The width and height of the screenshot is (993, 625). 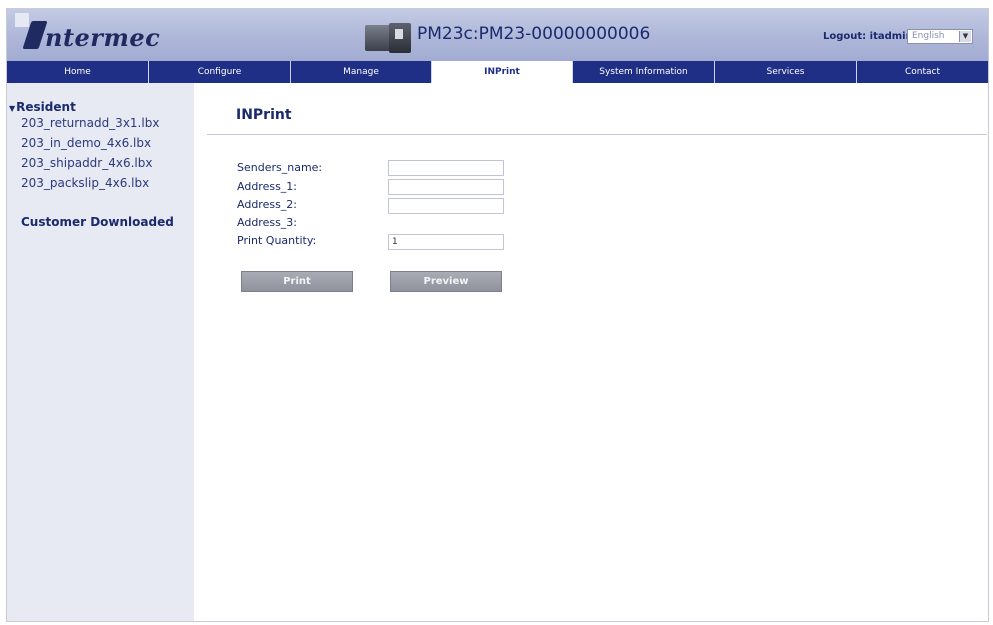 What do you see at coordinates (277, 240) in the screenshot?
I see `print-quantity-label: Print Quantity:` at bounding box center [277, 240].